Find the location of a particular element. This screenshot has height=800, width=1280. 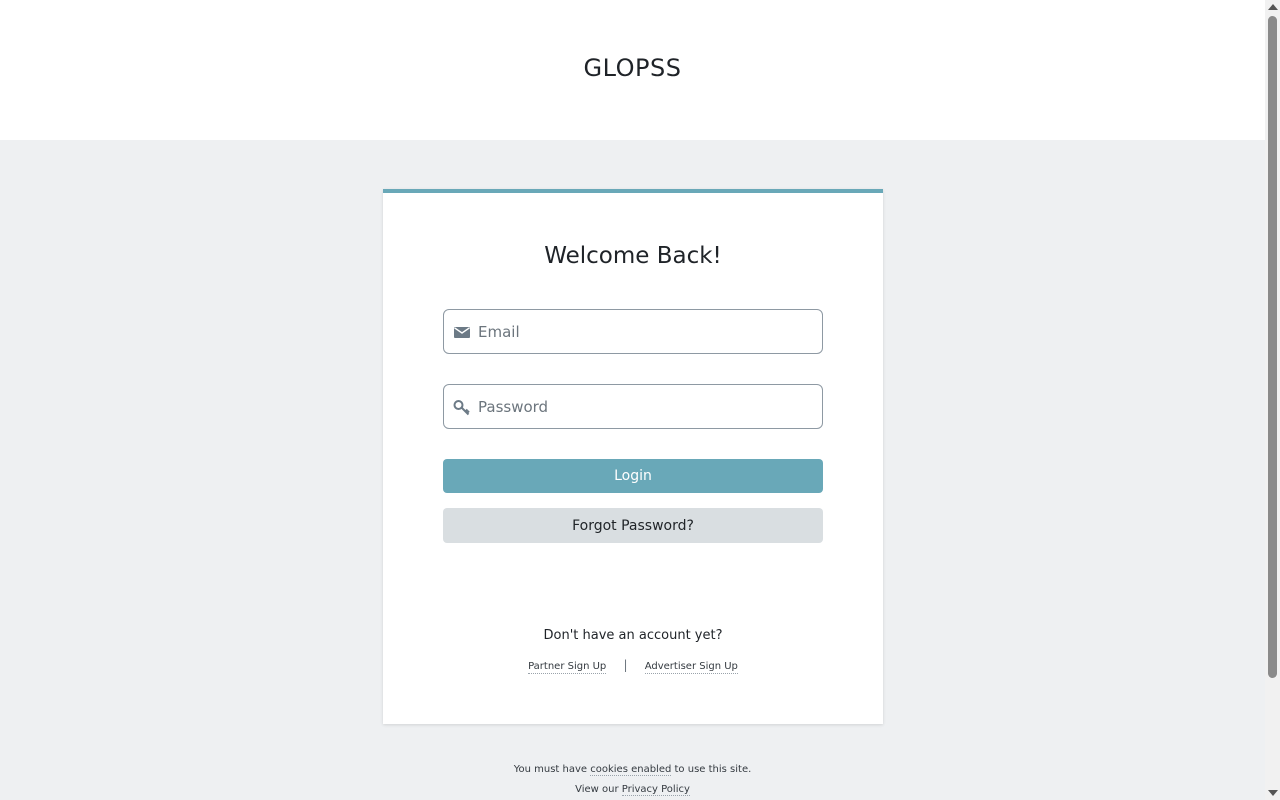

key-icon is located at coordinates (461, 408).